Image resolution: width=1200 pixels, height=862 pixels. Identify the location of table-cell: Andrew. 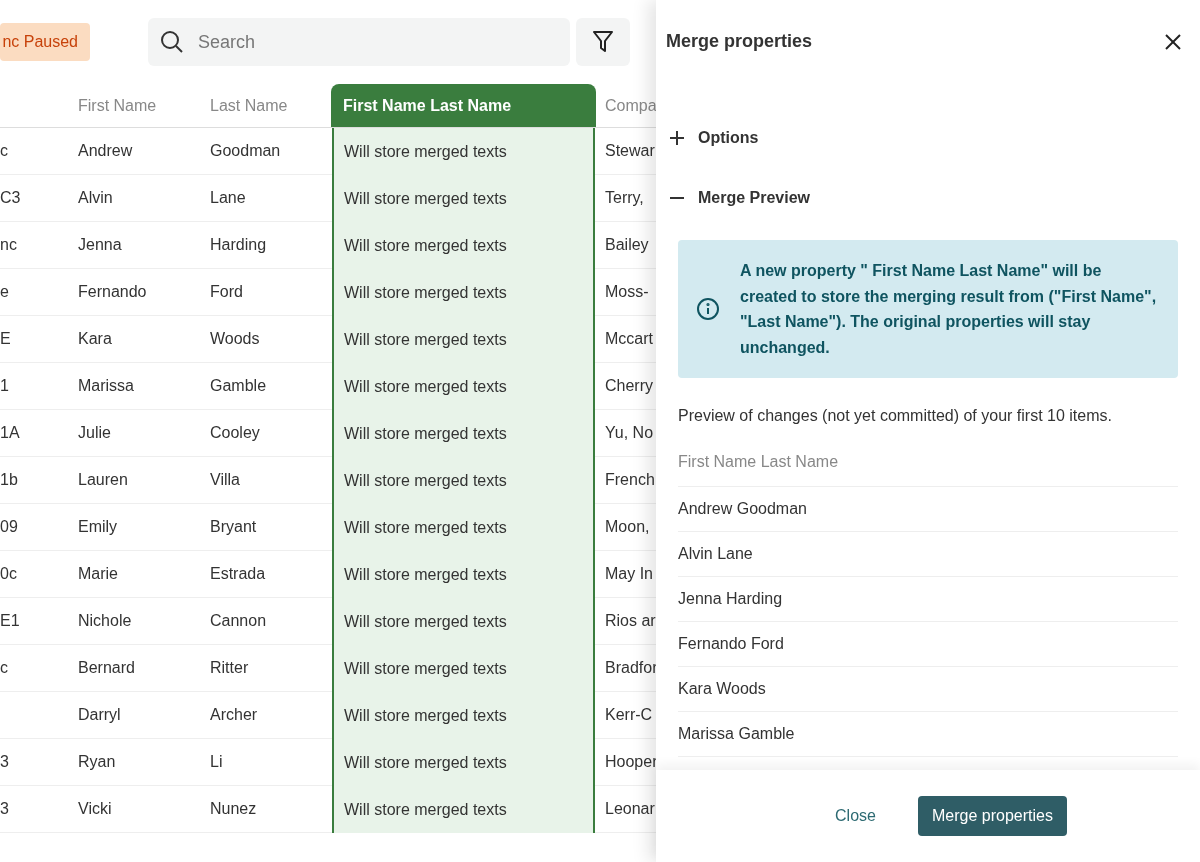
(144, 151).